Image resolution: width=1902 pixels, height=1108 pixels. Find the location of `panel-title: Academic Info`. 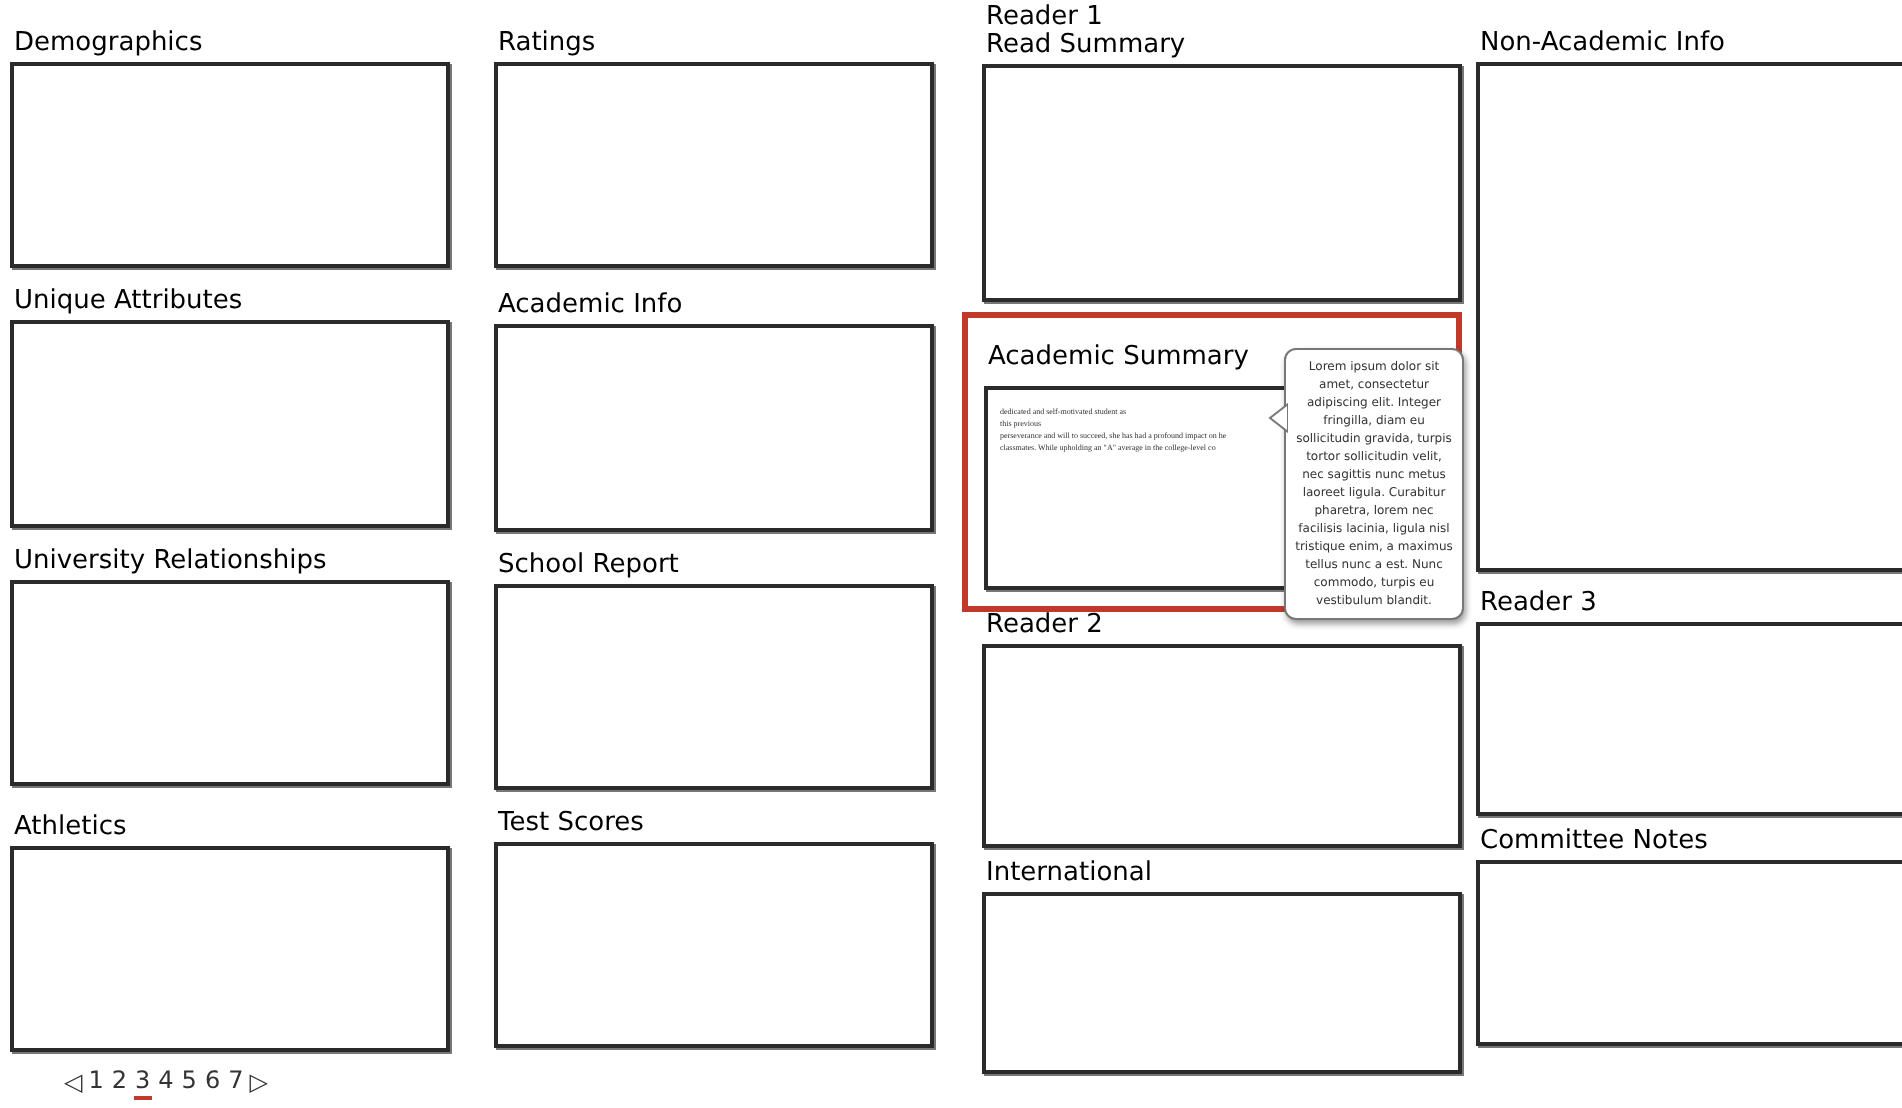

panel-title: Academic Info is located at coordinates (590, 306).